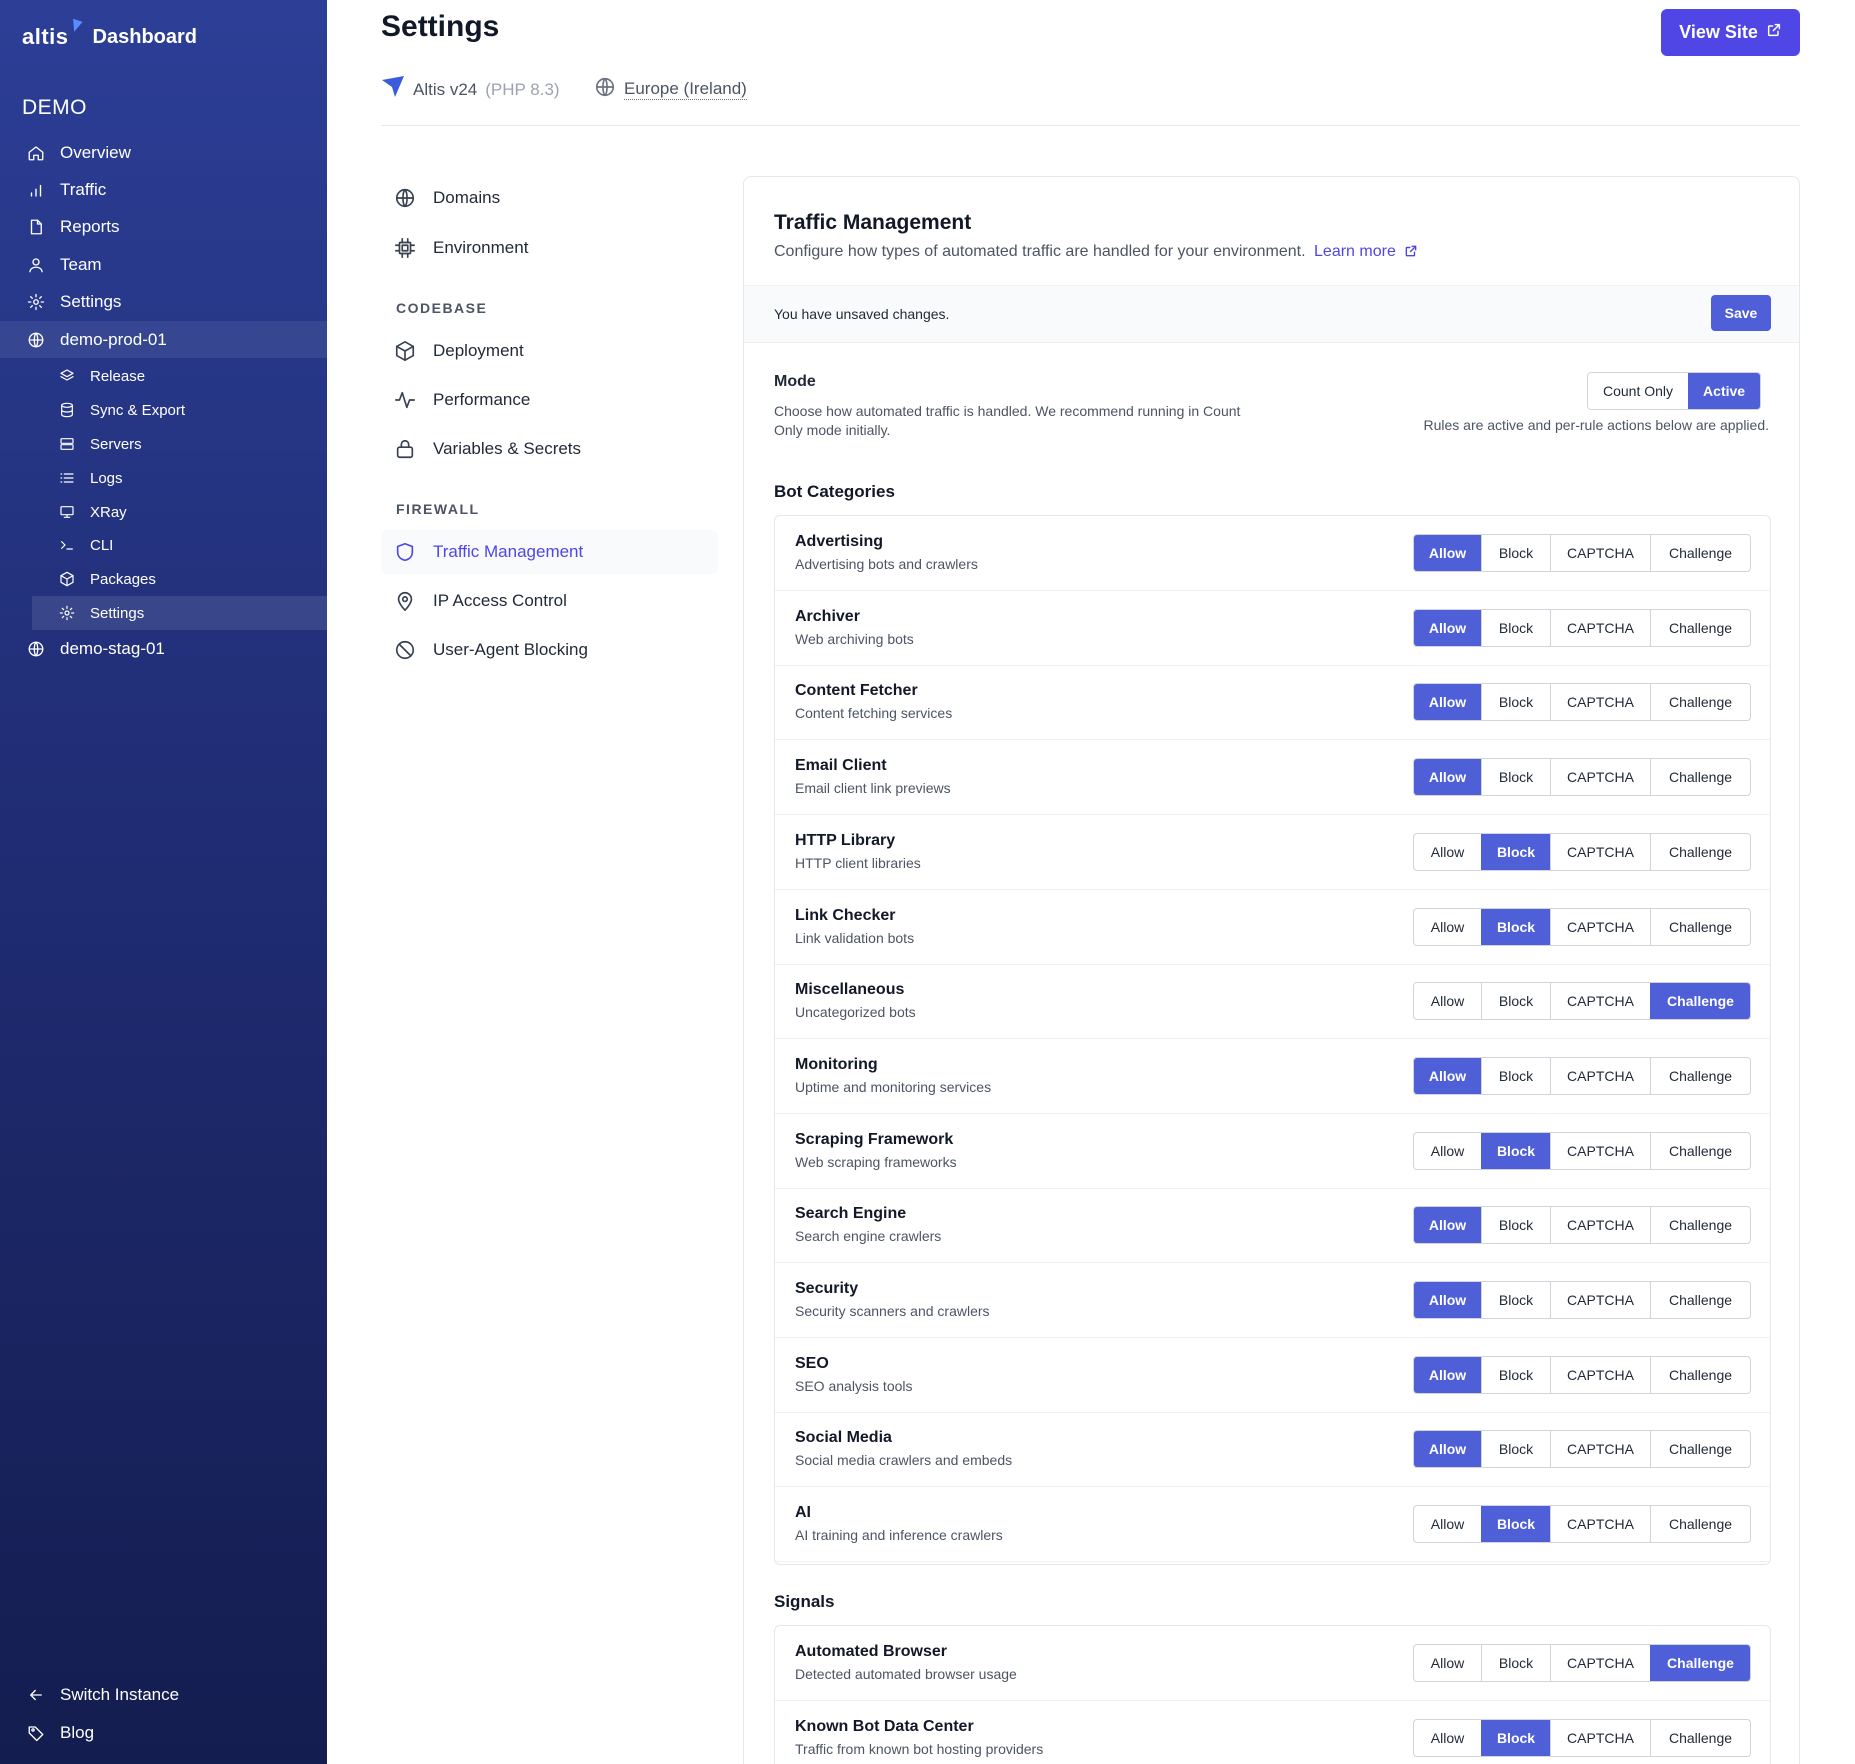 The width and height of the screenshot is (1855, 1764). Describe the element at coordinates (549, 248) in the screenshot. I see `subnav-environment: Environment` at that location.